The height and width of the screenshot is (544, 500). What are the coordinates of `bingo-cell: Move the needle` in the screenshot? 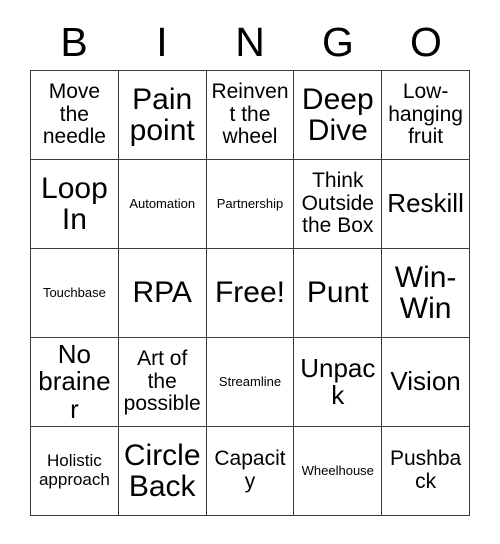 It's located at (75, 115).